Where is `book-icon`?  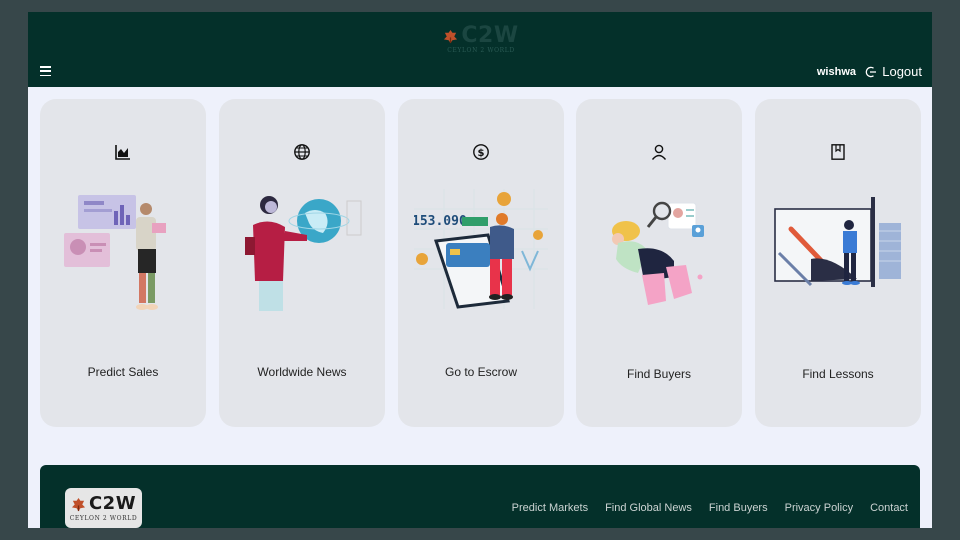
book-icon is located at coordinates (838, 152).